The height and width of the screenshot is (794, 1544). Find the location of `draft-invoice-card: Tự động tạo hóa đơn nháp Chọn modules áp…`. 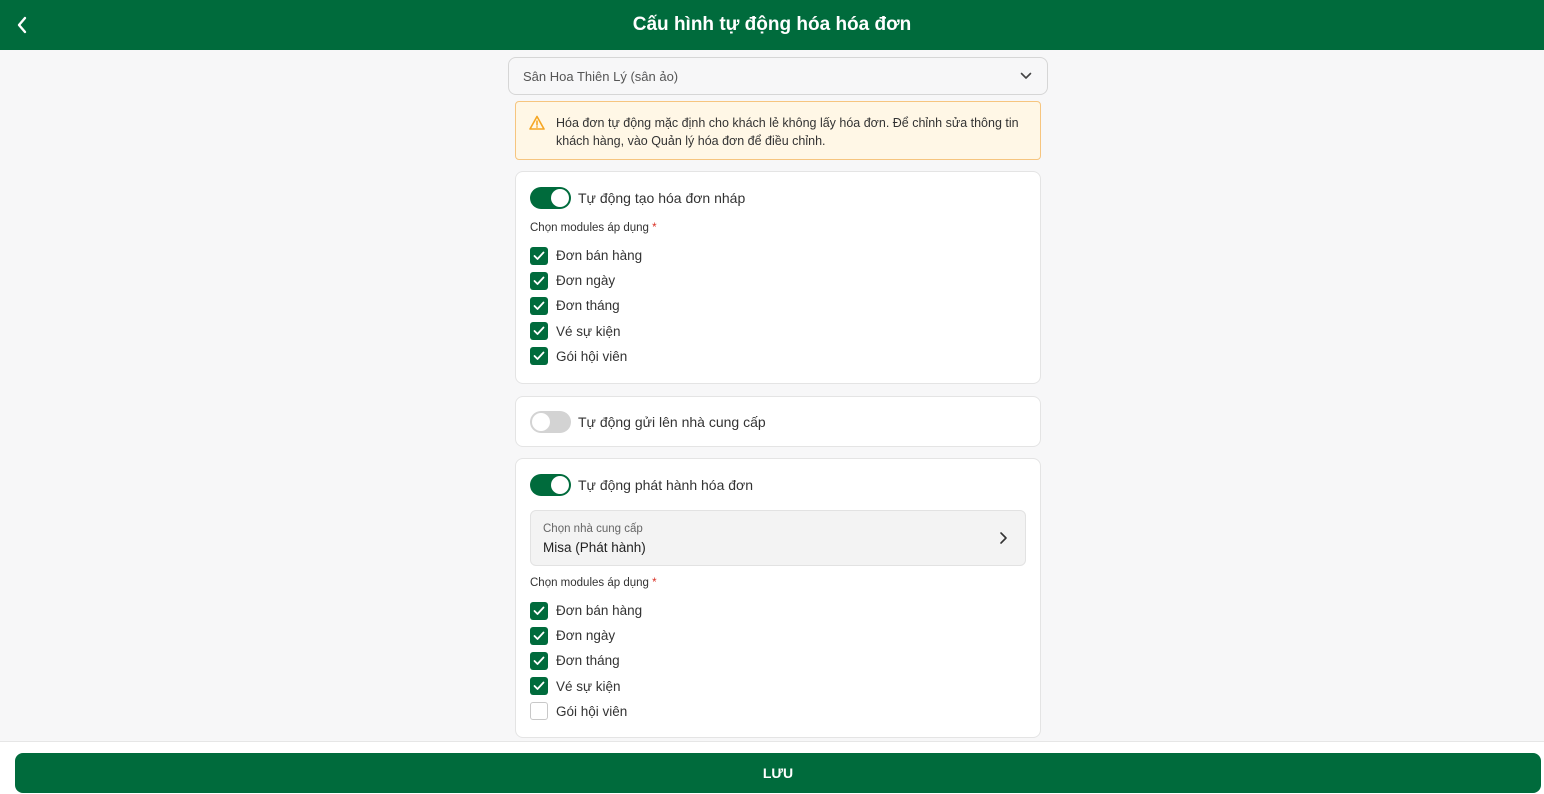

draft-invoice-card: Tự động tạo hóa đơn nháp Chọn modules áp… is located at coordinates (778, 277).